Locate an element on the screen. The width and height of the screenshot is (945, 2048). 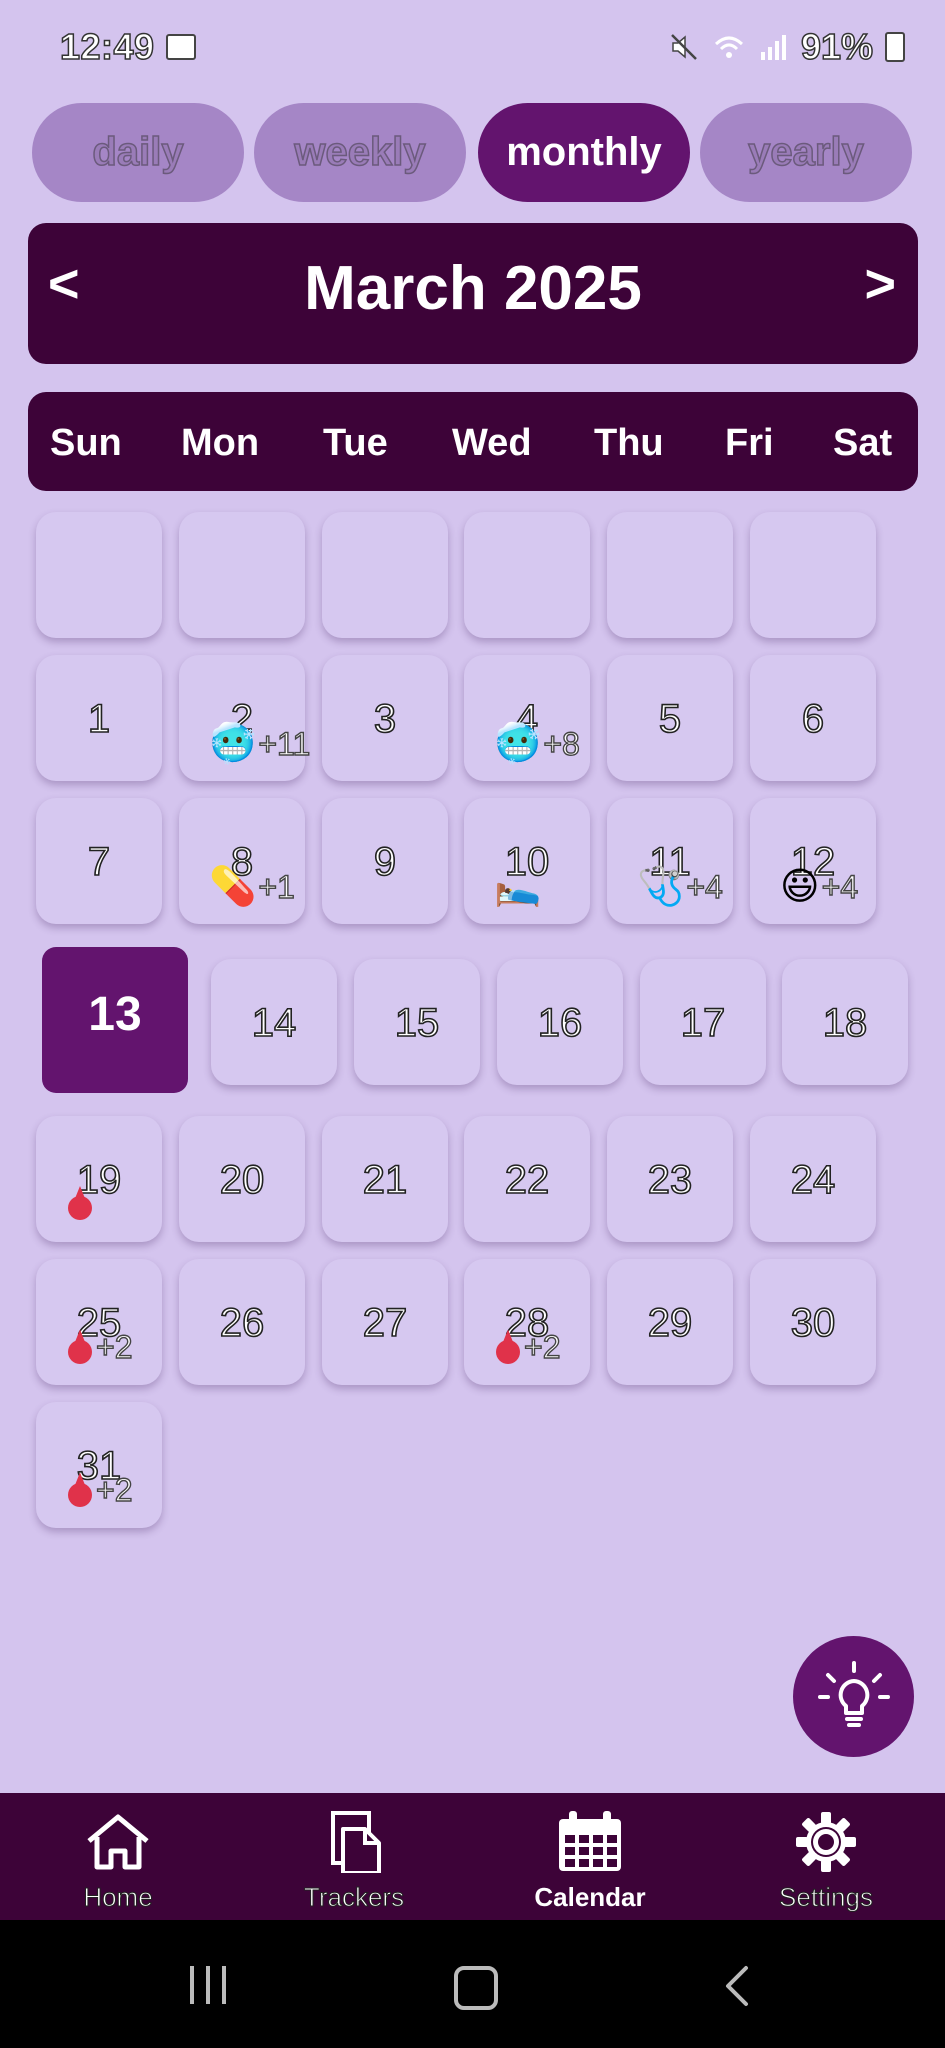
day-number: 29 is located at coordinates (670, 1323).